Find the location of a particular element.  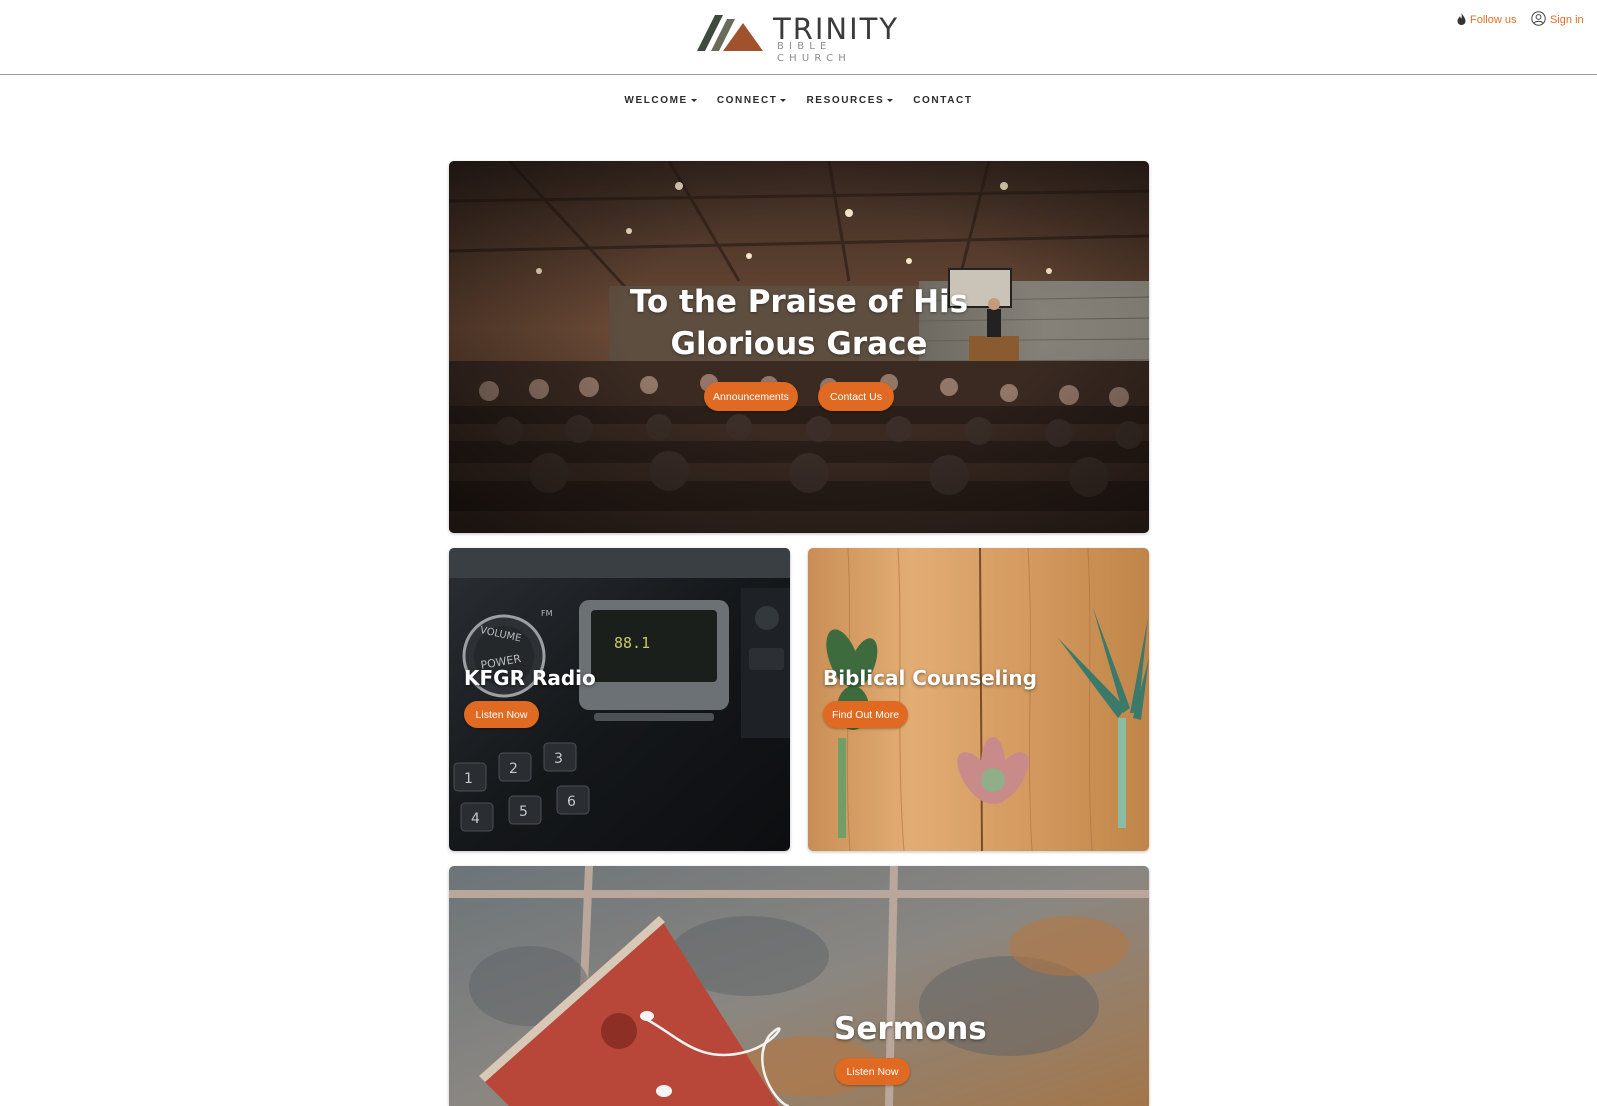

nav-item-label: RESOURCES is located at coordinates (845, 100).